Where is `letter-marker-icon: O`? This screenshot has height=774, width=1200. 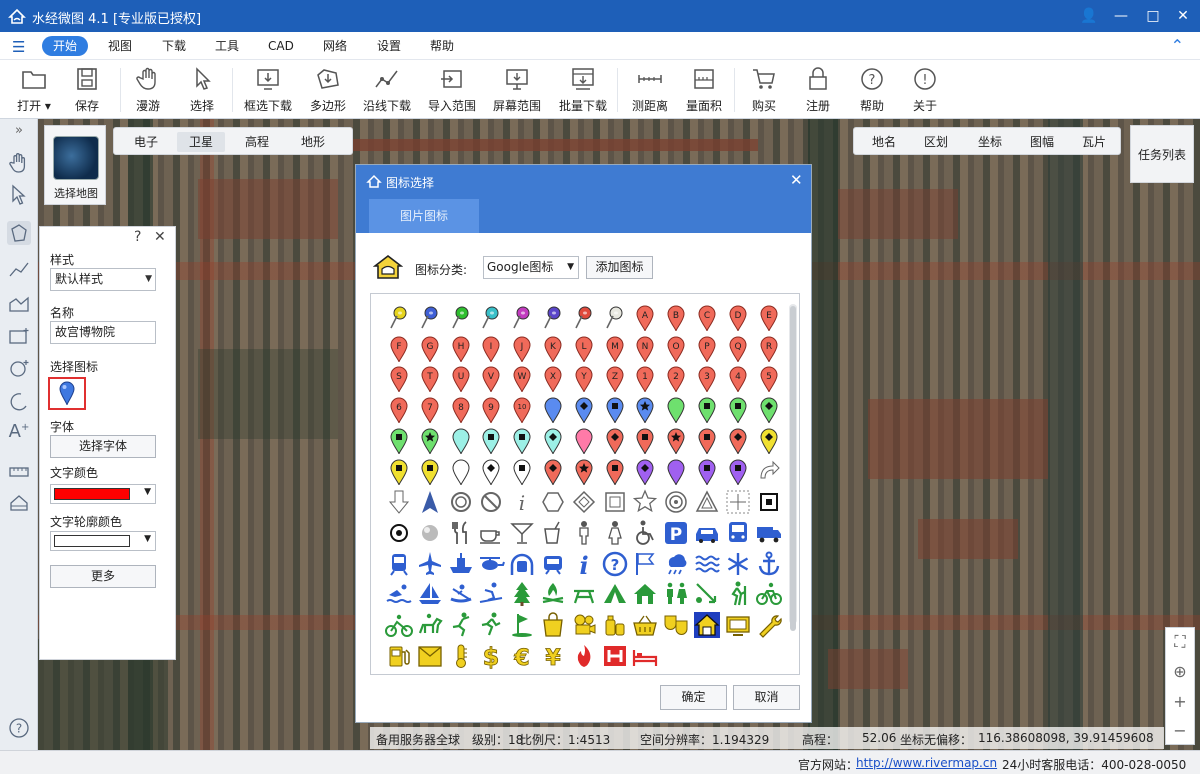 letter-marker-icon: O is located at coordinates (676, 349).